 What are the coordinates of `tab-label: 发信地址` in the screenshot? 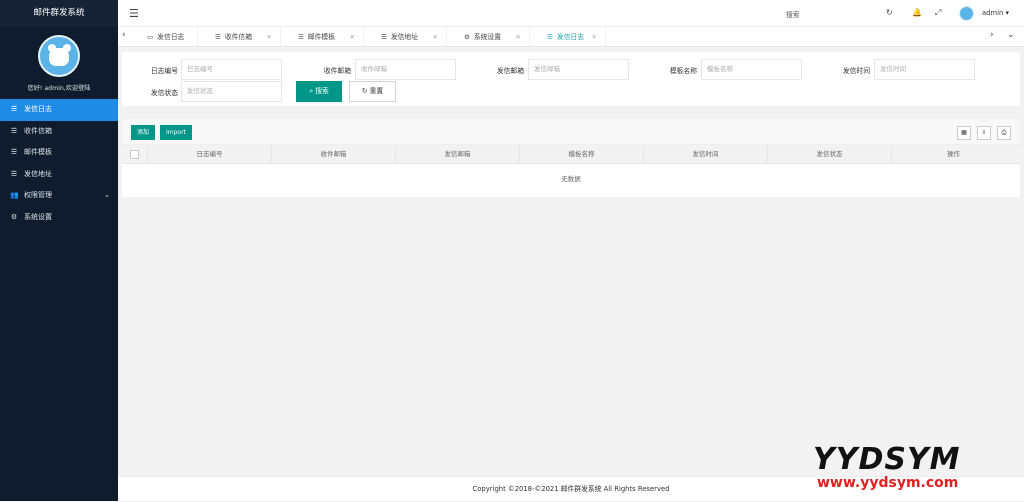 It's located at (404, 37).